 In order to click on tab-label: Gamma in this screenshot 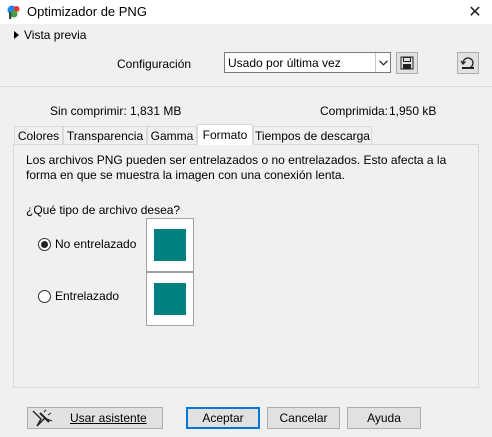, I will do `click(172, 135)`.